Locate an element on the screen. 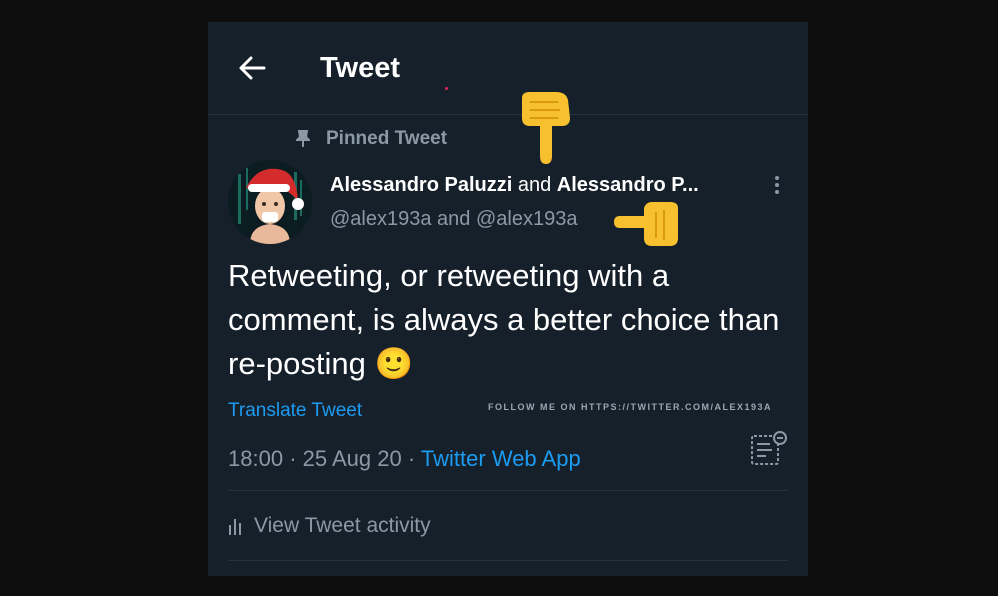 This screenshot has height=596, width=998. avatar is located at coordinates (270, 202).